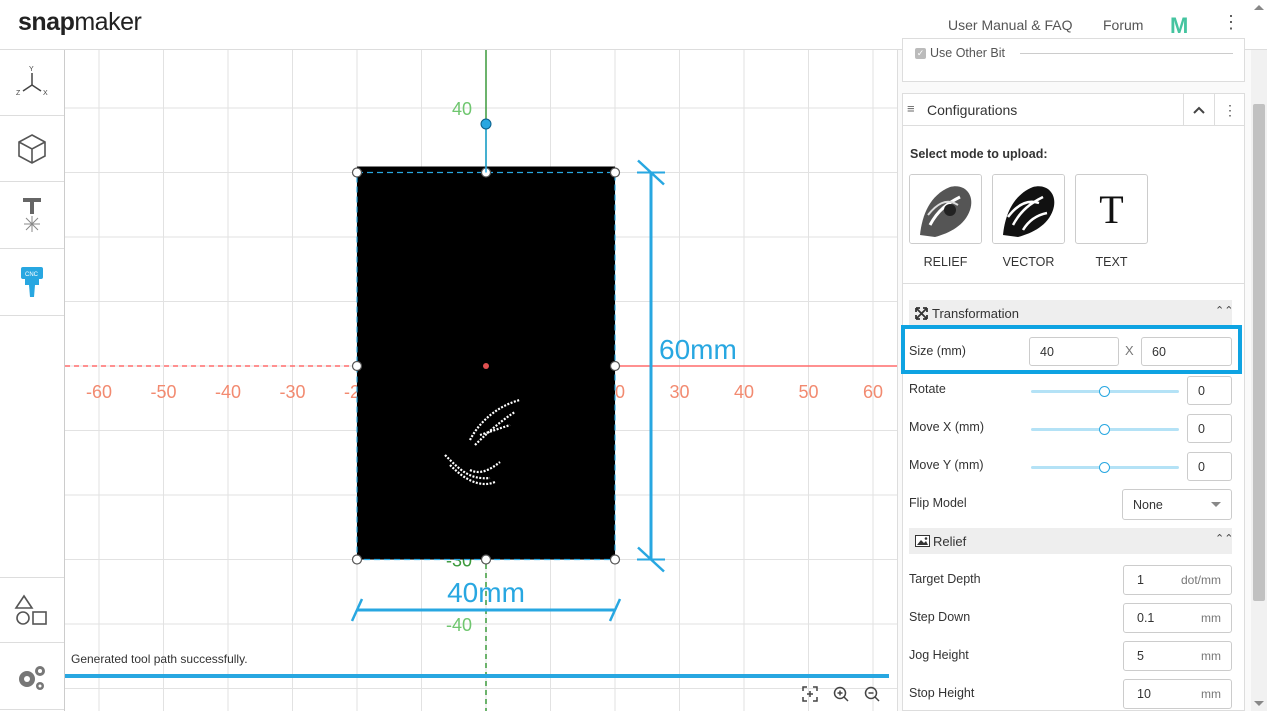 This screenshot has width=1267, height=711. What do you see at coordinates (1104, 467) in the screenshot?
I see `move-y-slider-knob` at bounding box center [1104, 467].